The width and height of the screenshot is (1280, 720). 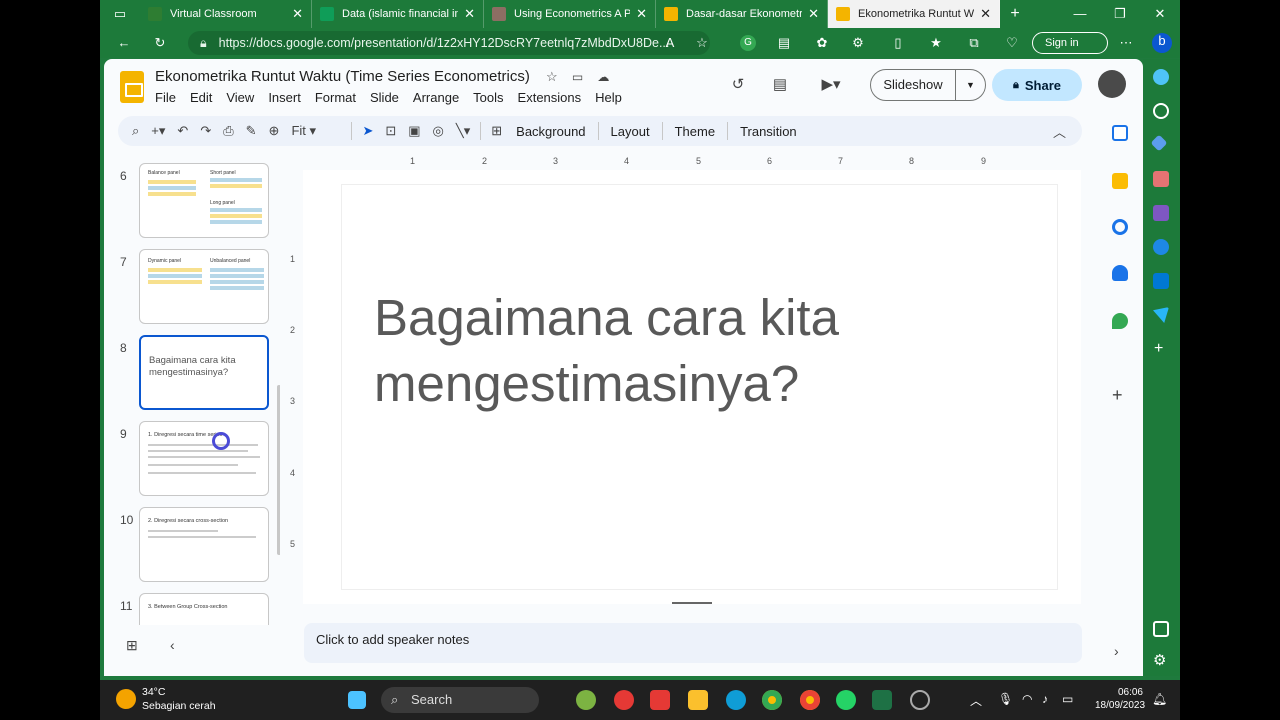 I want to click on calendar-icon, so click(x=1120, y=133).